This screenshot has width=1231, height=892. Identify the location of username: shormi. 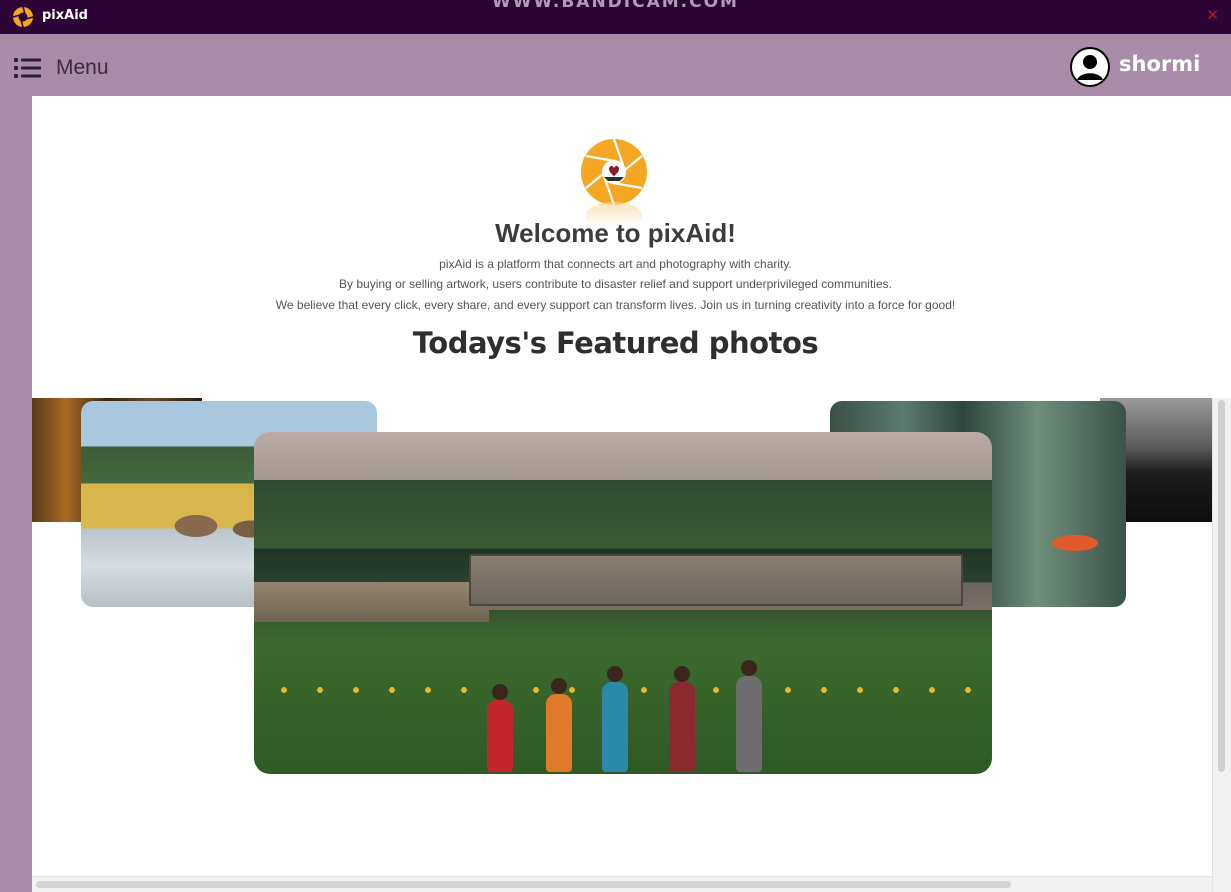
(1159, 64).